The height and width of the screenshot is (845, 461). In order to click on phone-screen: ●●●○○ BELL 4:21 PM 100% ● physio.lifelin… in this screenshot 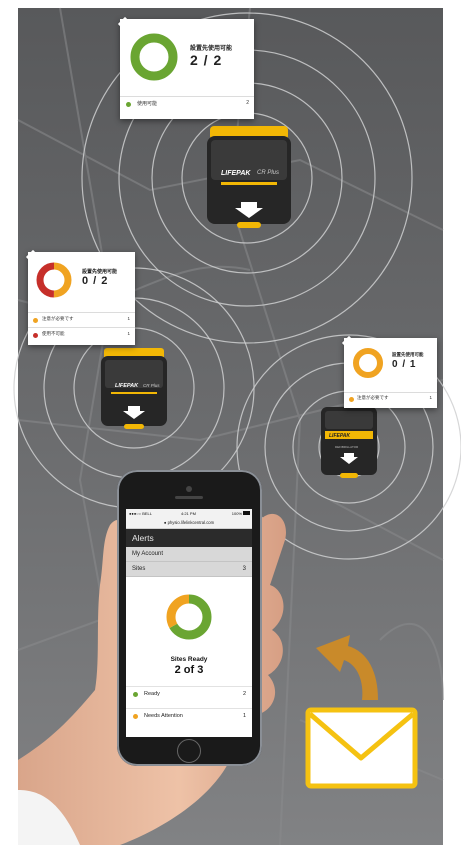, I will do `click(189, 623)`.